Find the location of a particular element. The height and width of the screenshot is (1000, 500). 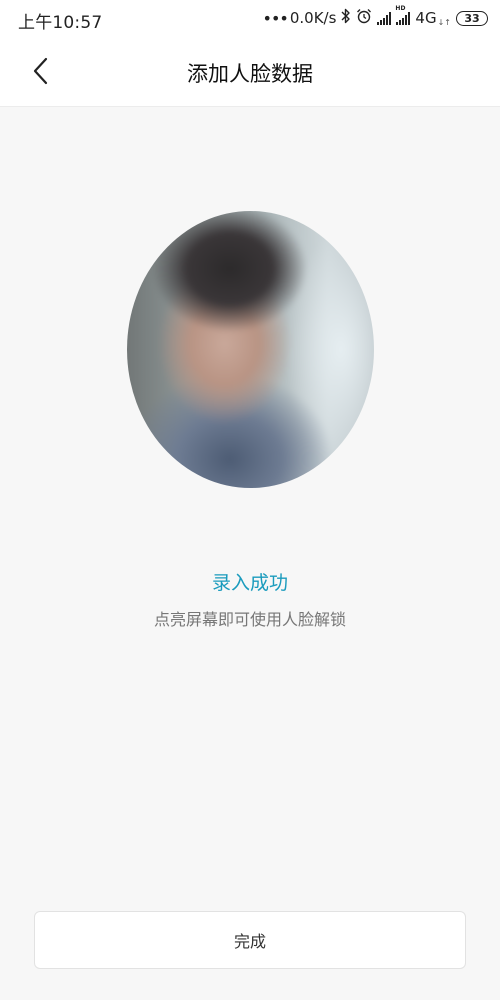

battery-icon: 33 is located at coordinates (472, 18).